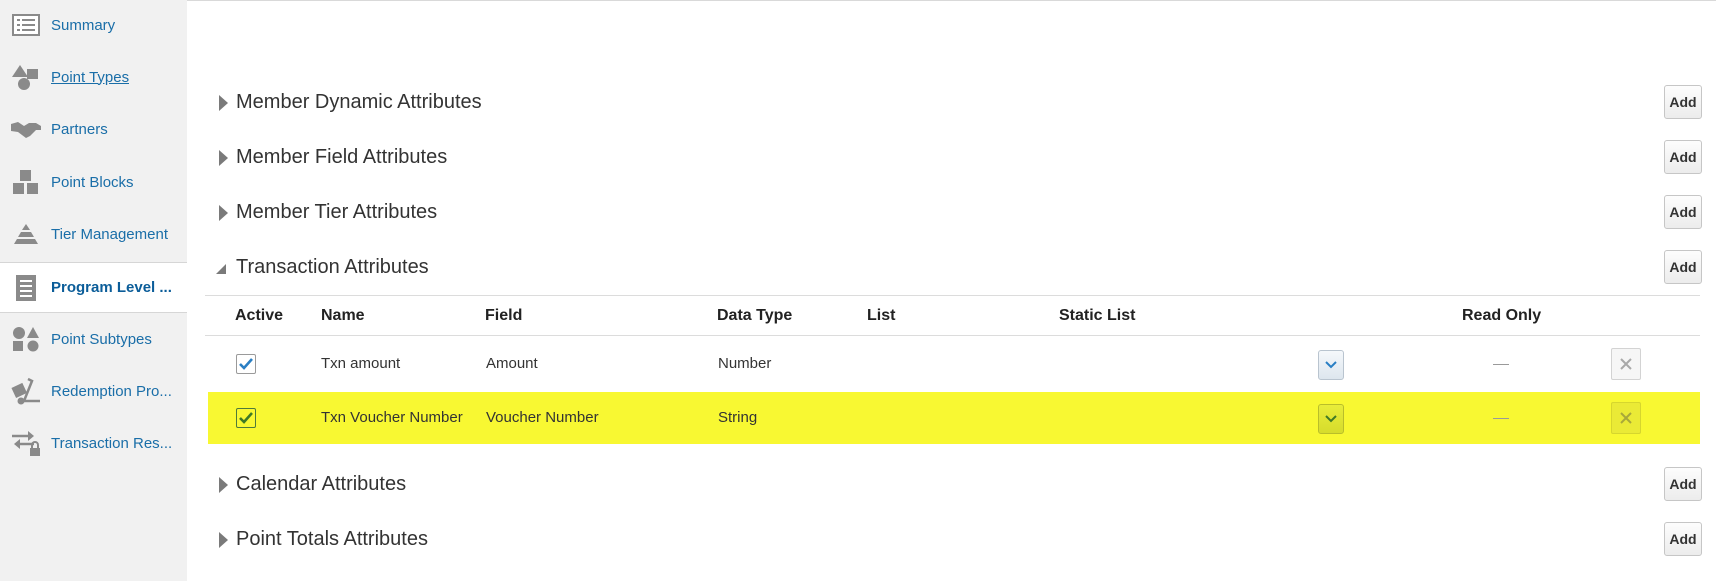  I want to click on collapse-caret-icon, so click(221, 269).